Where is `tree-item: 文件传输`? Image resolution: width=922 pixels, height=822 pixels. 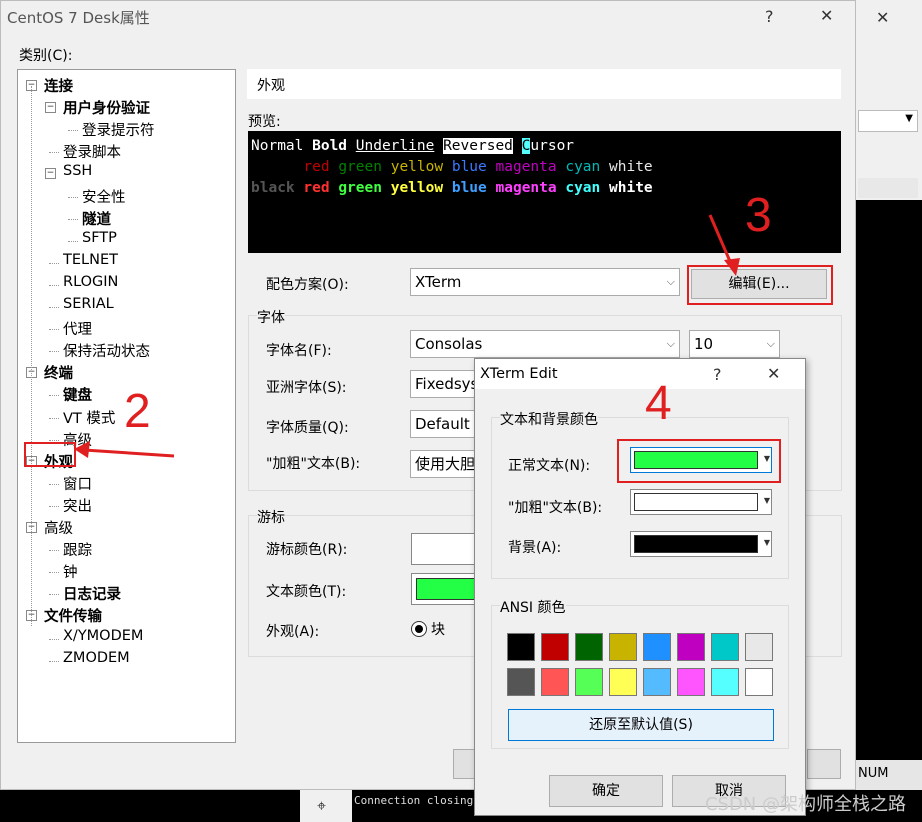 tree-item: 文件传输 is located at coordinates (73, 615).